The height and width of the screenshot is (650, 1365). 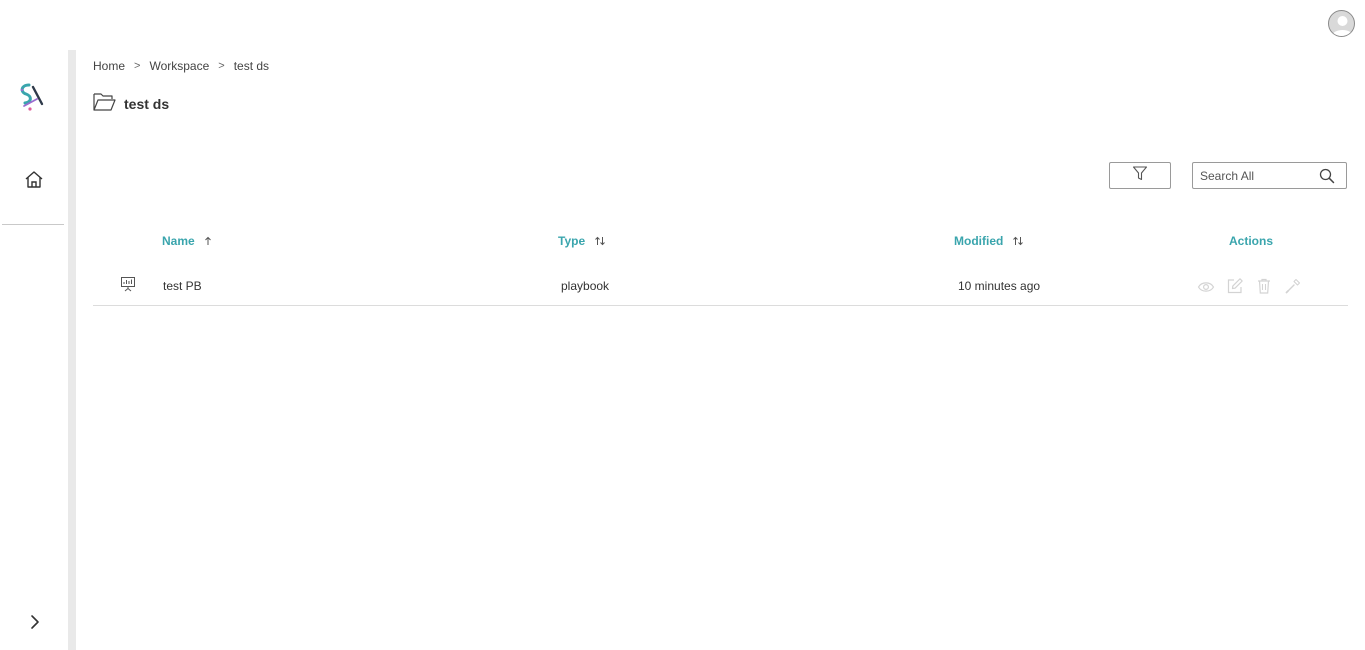 I want to click on edit-icon, so click(x=1235, y=286).